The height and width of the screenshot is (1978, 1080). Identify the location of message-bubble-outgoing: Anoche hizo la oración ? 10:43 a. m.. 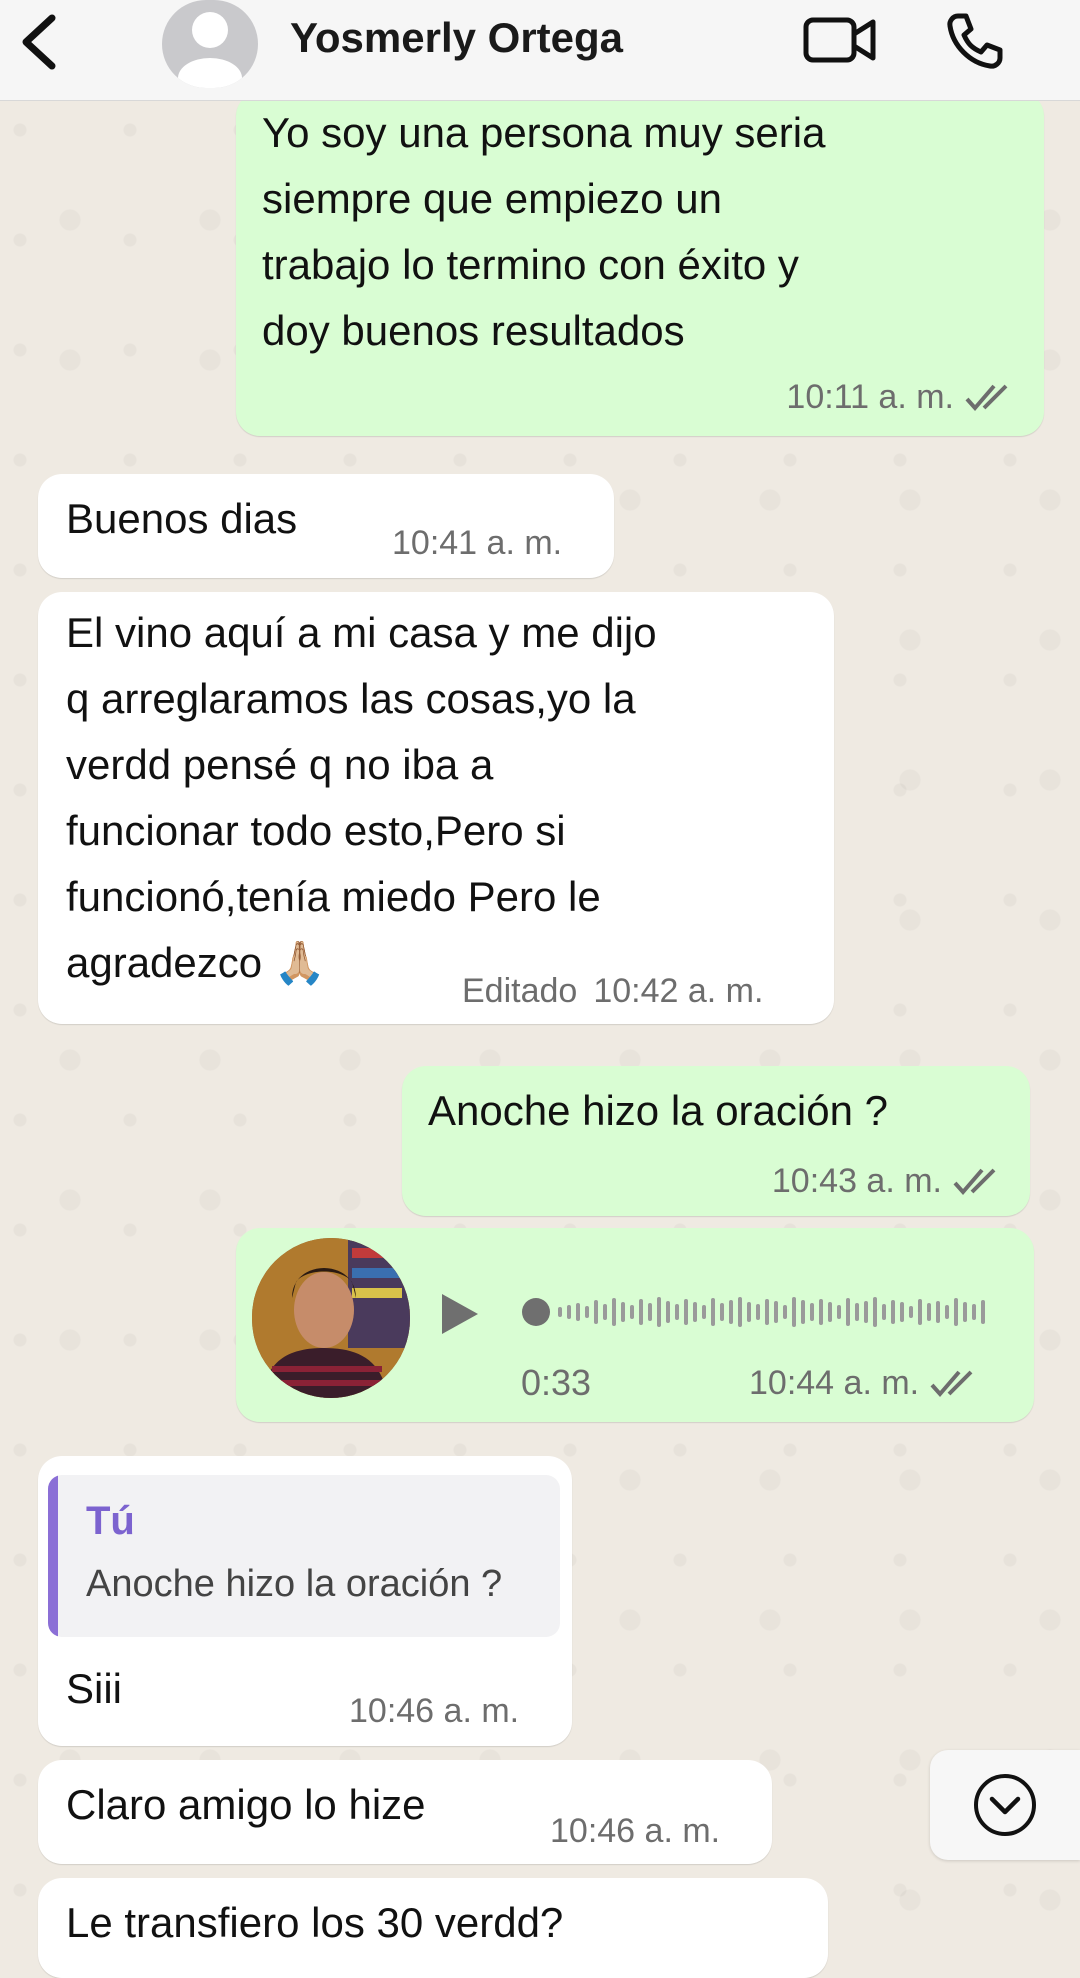
(716, 1141).